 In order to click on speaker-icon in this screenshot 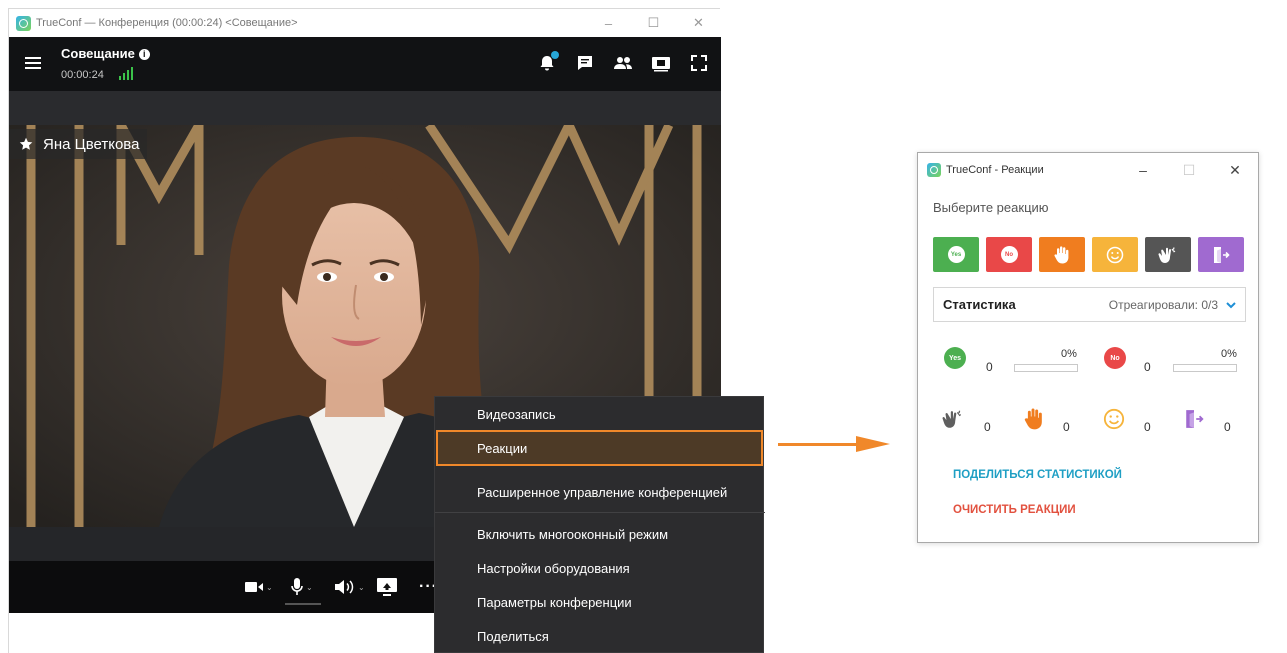, I will do `click(344, 587)`.